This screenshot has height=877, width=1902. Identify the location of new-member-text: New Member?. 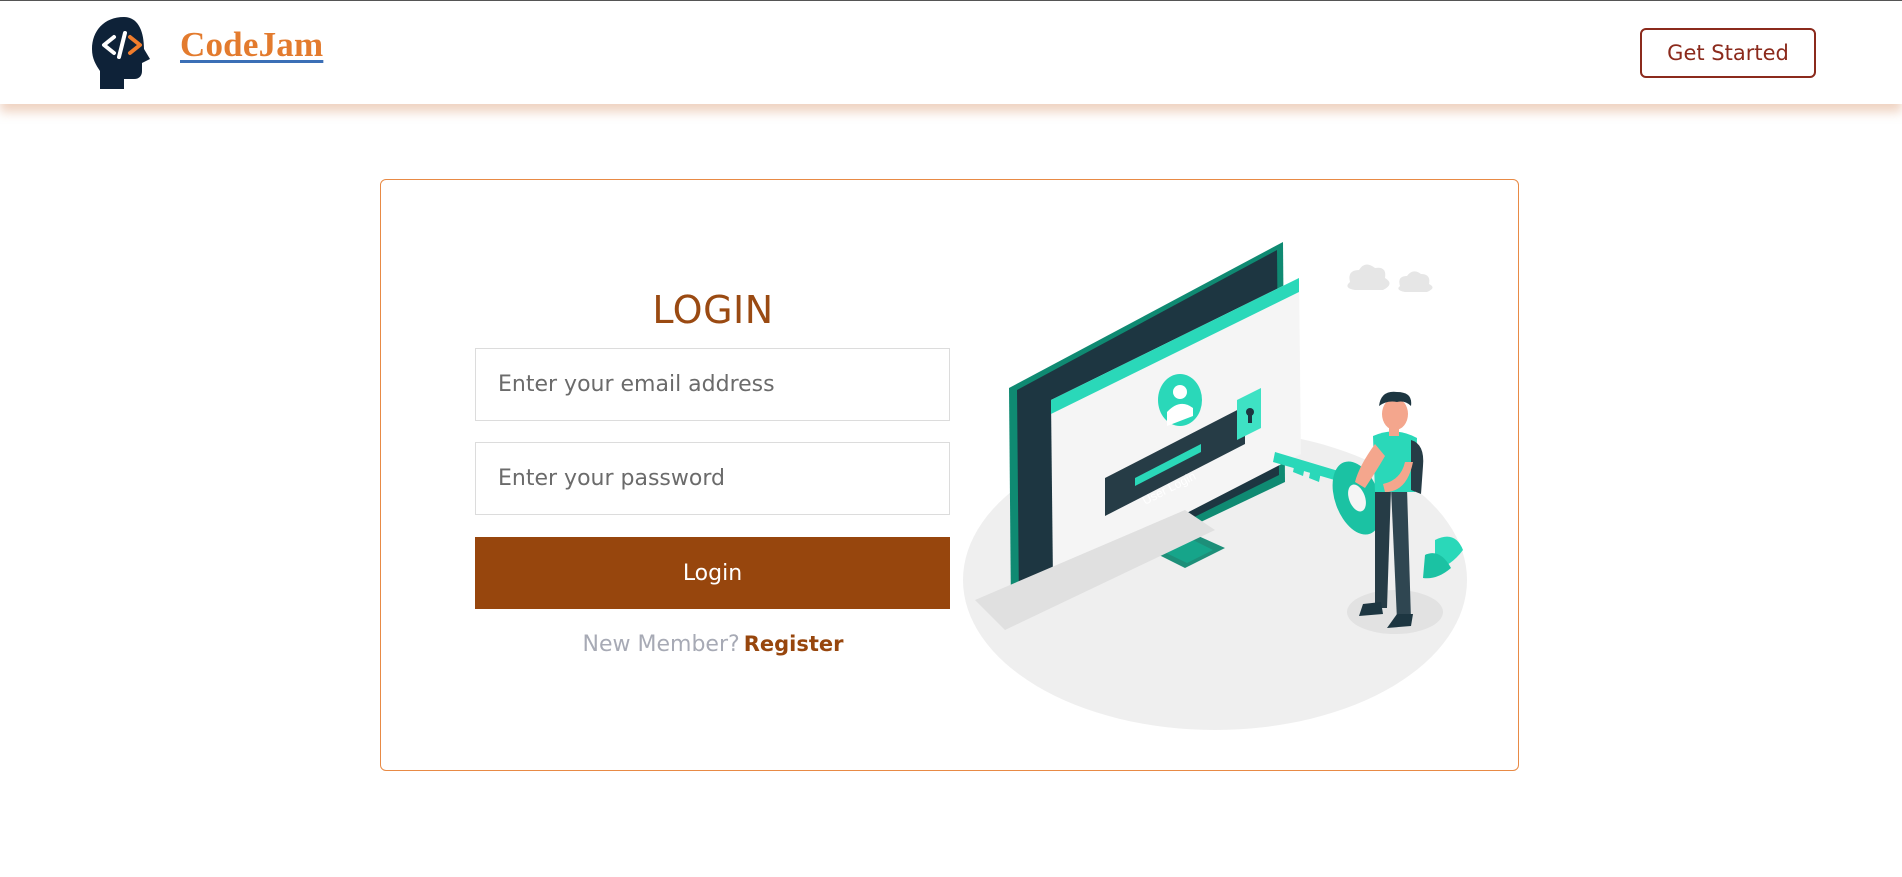
(661, 644).